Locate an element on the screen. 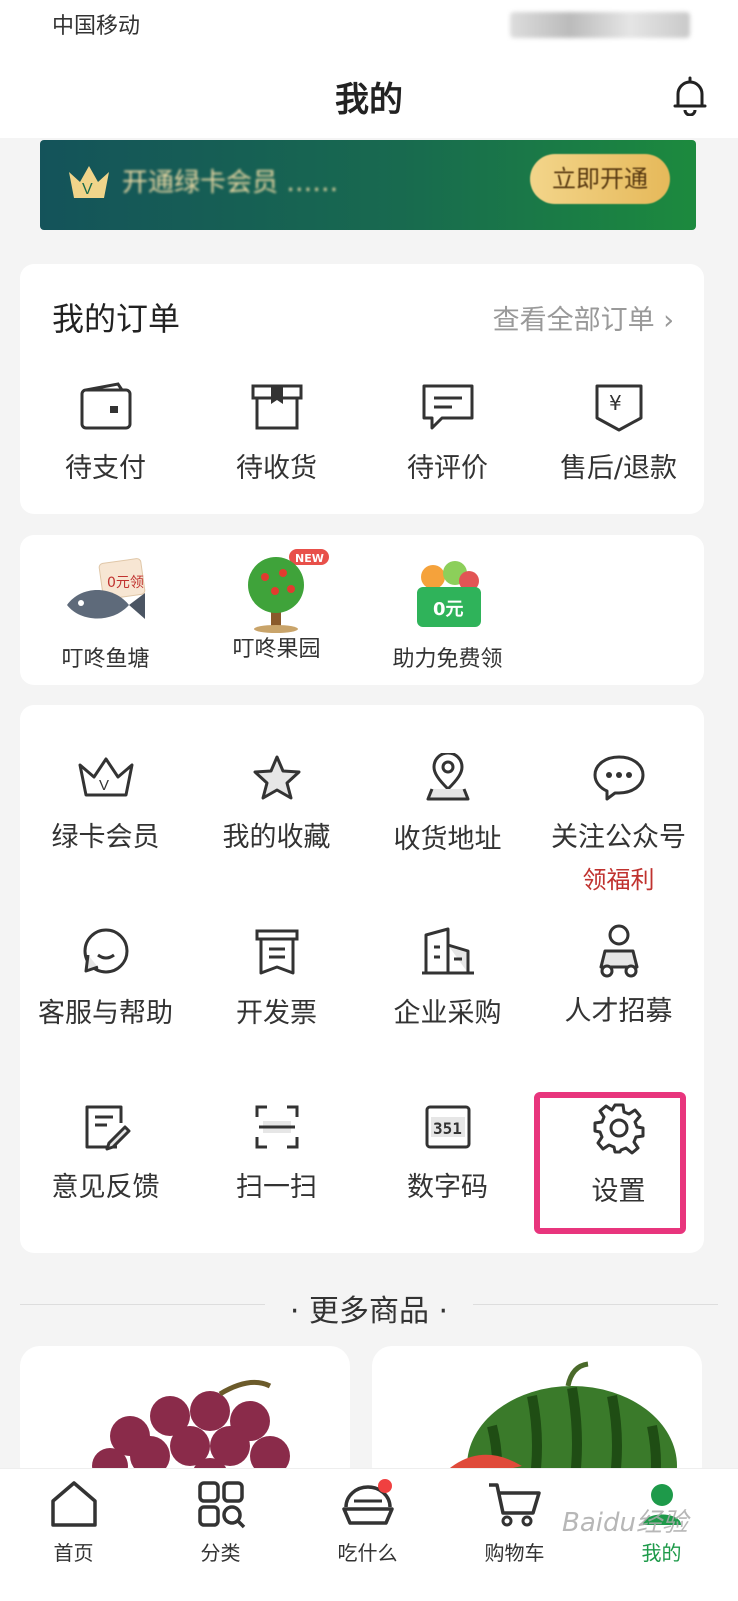 This screenshot has height=1601, width=738. promo-fish-pond: 0元领 叮咚鱼塘 is located at coordinates (105, 615).